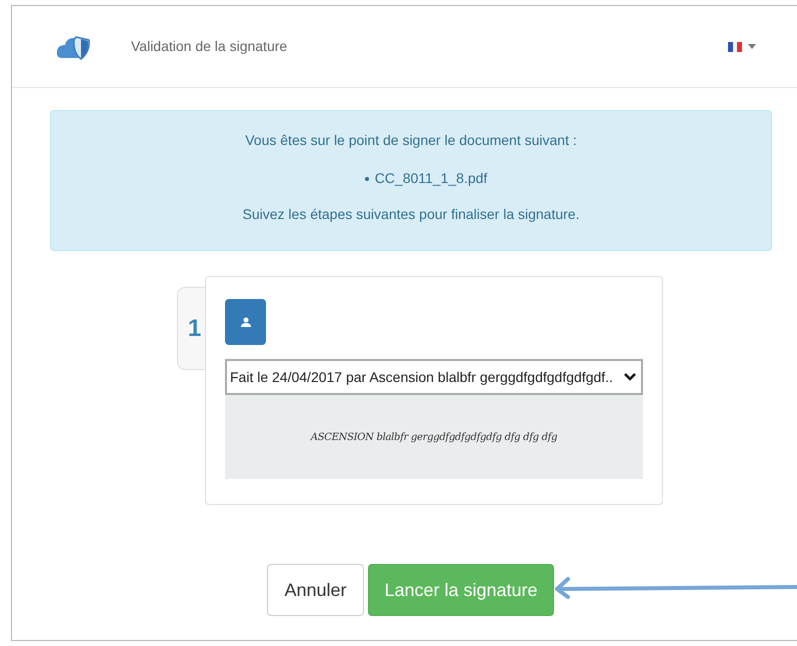 Image resolution: width=797 pixels, height=646 pixels. I want to click on flag-icon, so click(735, 47).